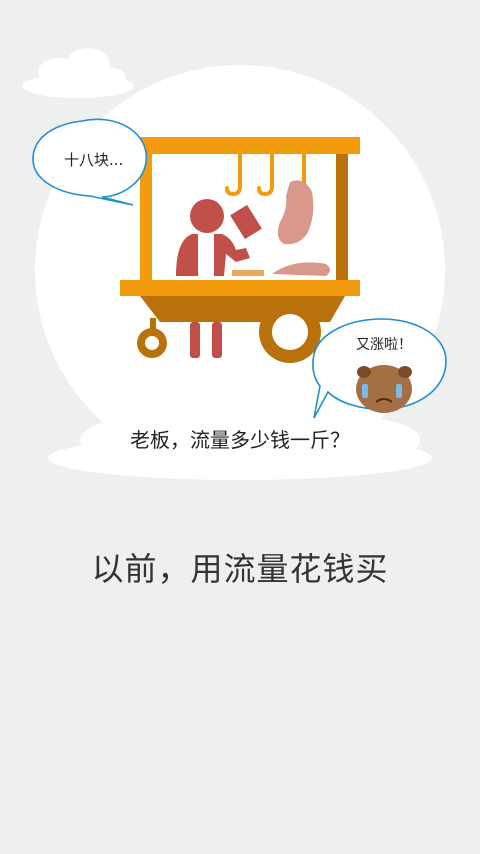 This screenshot has height=854, width=480. Describe the element at coordinates (78, 73) in the screenshot. I see `cloud-small-icon` at that location.